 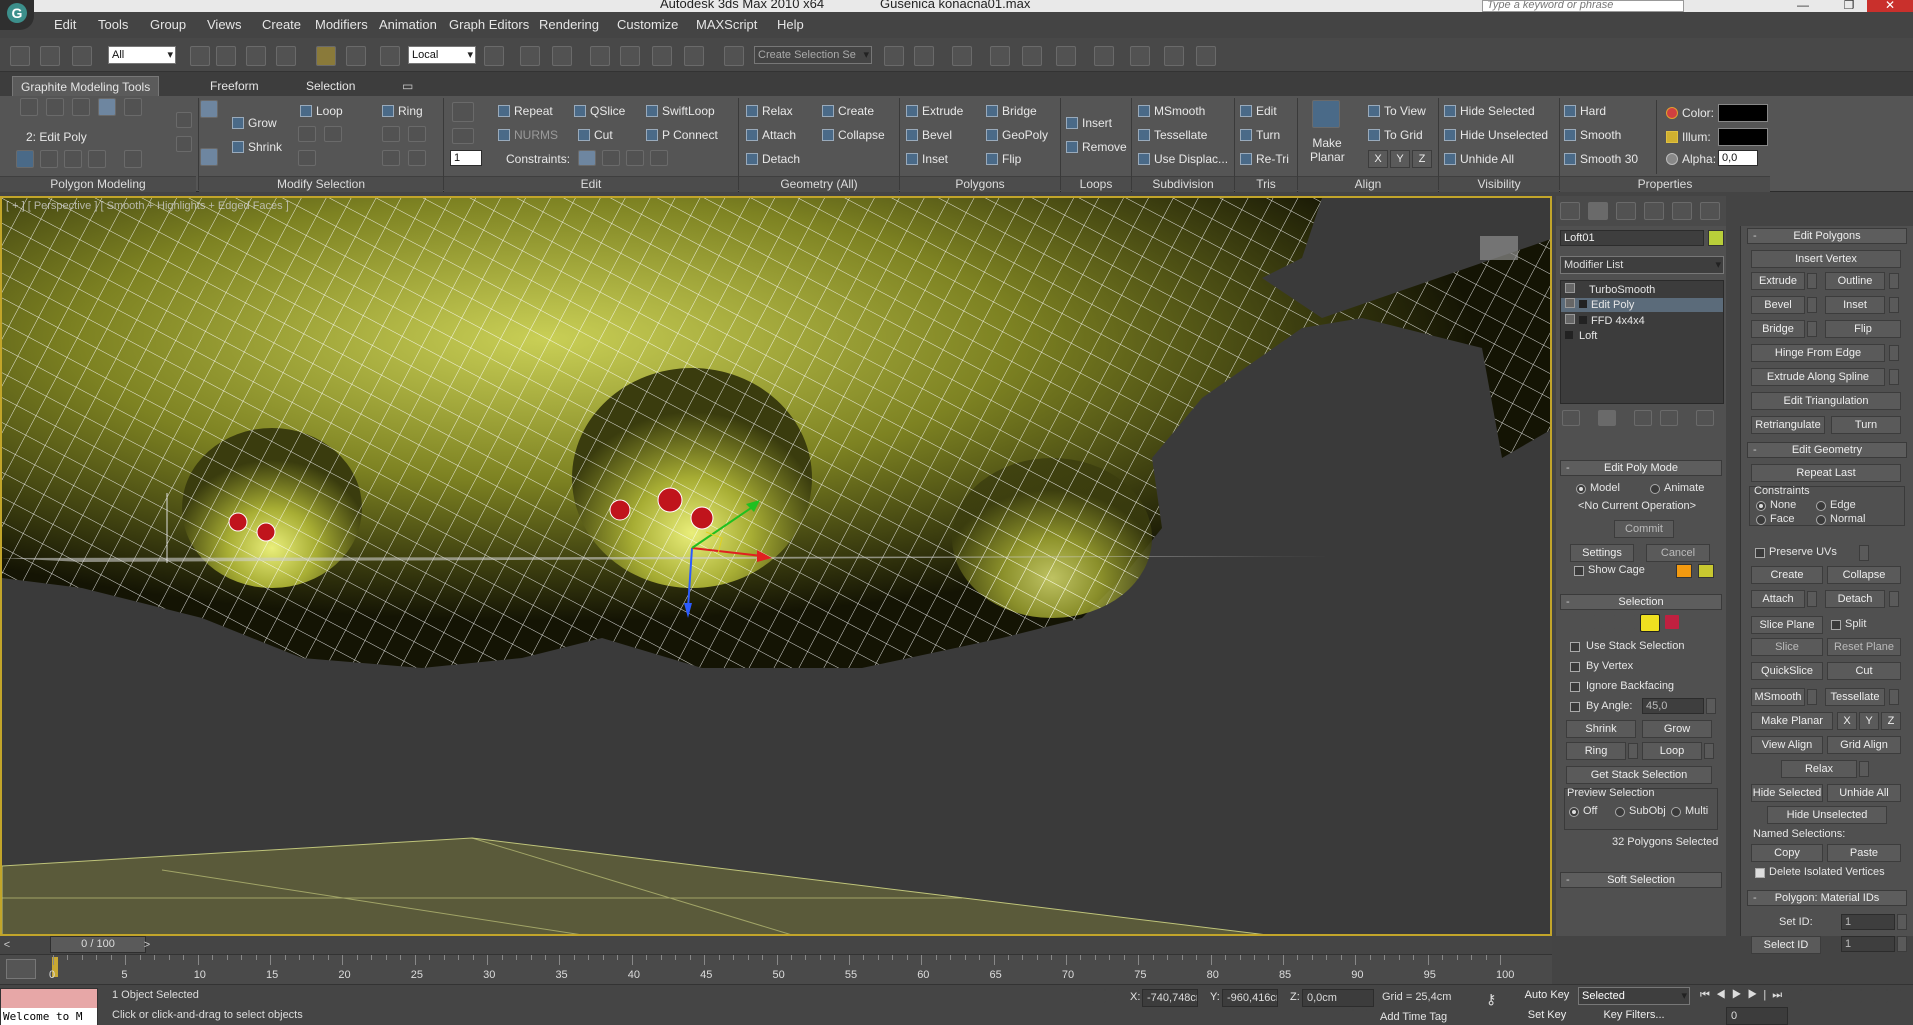 I want to click on create-button: Create, so click(x=848, y=111).